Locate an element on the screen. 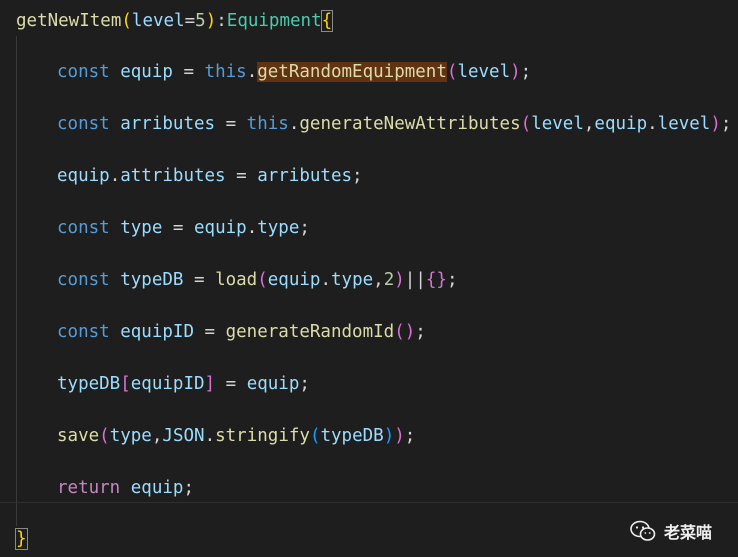 The image size is (738, 557). function-call: load is located at coordinates (236, 280).